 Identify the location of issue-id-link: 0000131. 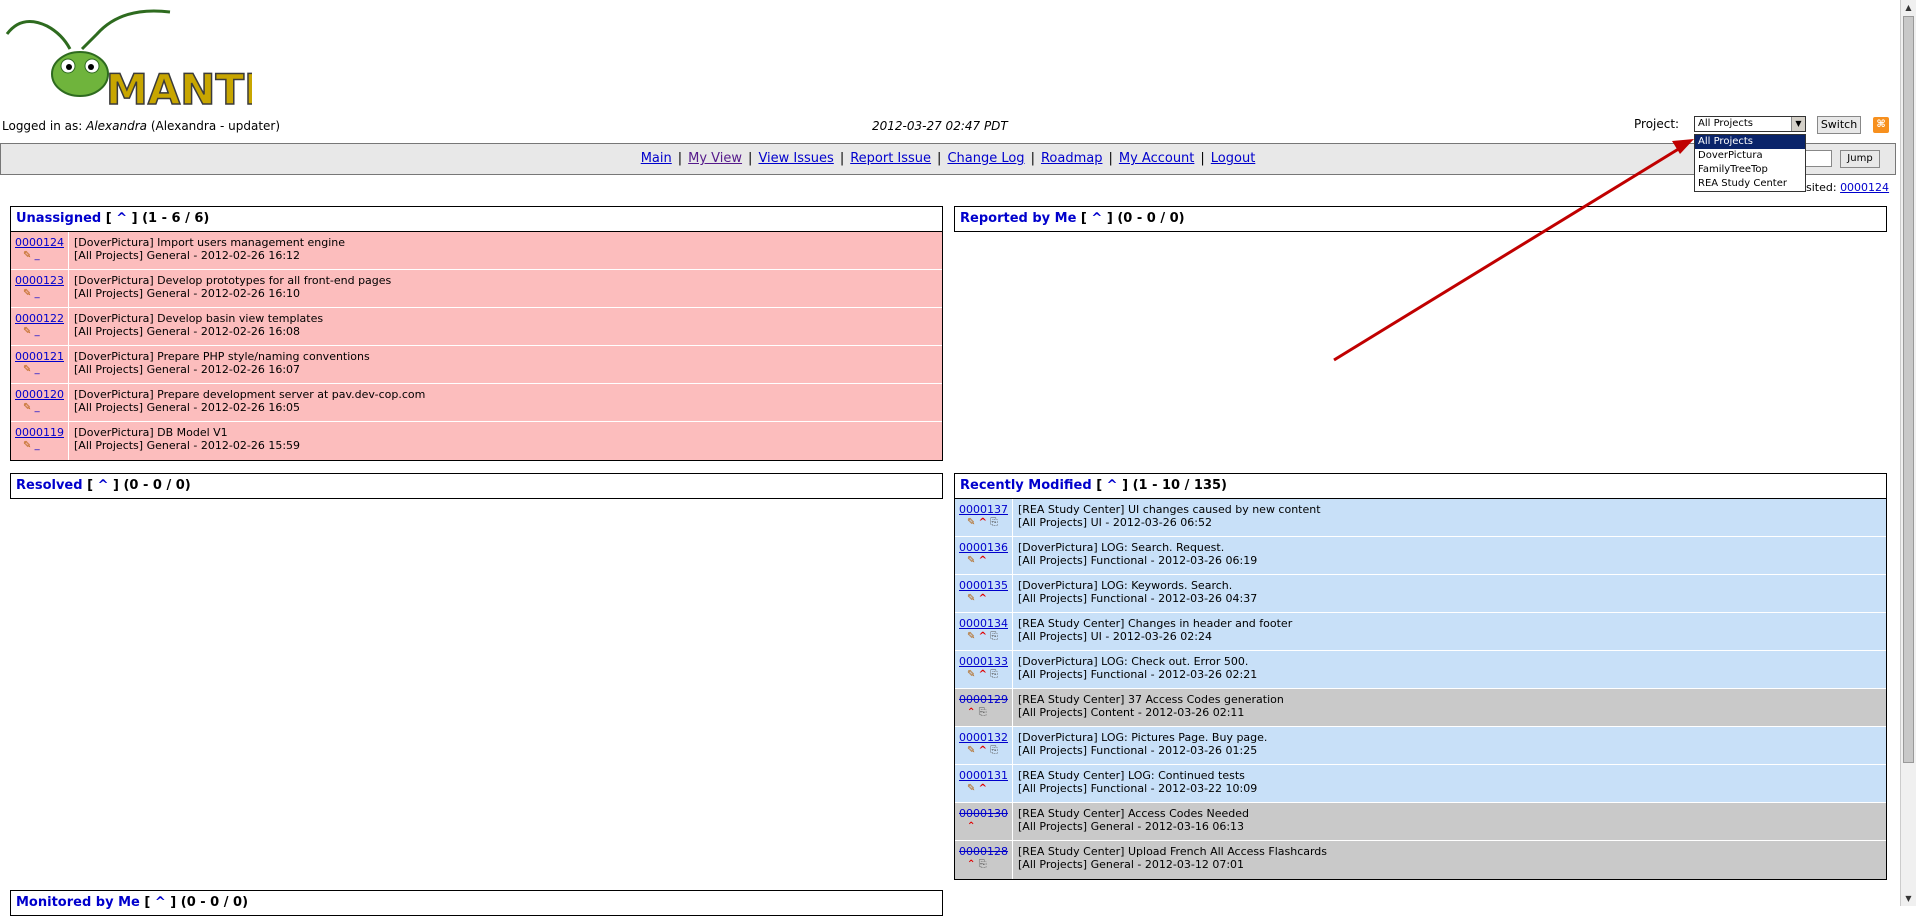
(985, 775).